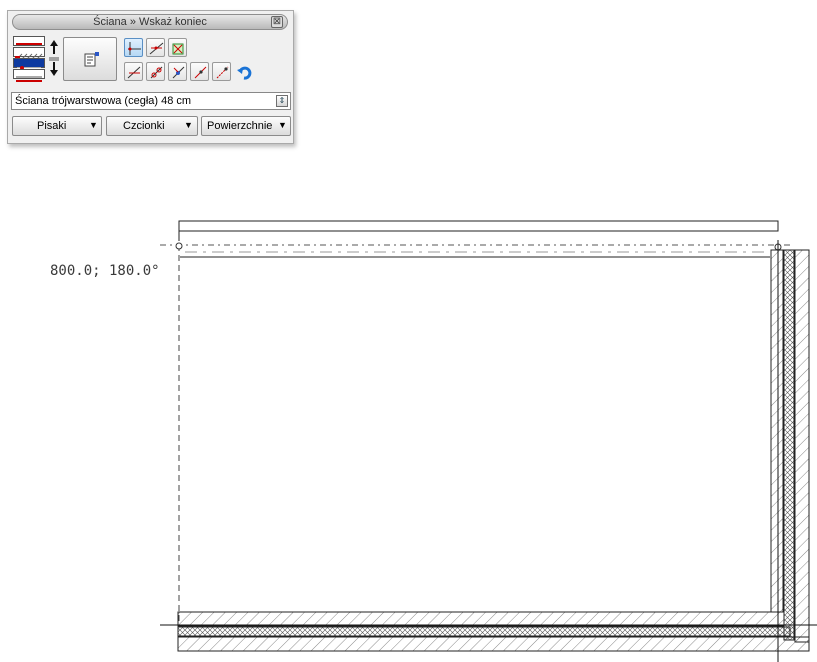 The height and width of the screenshot is (662, 817). I want to click on right-wall-core-layer, so click(789, 445).